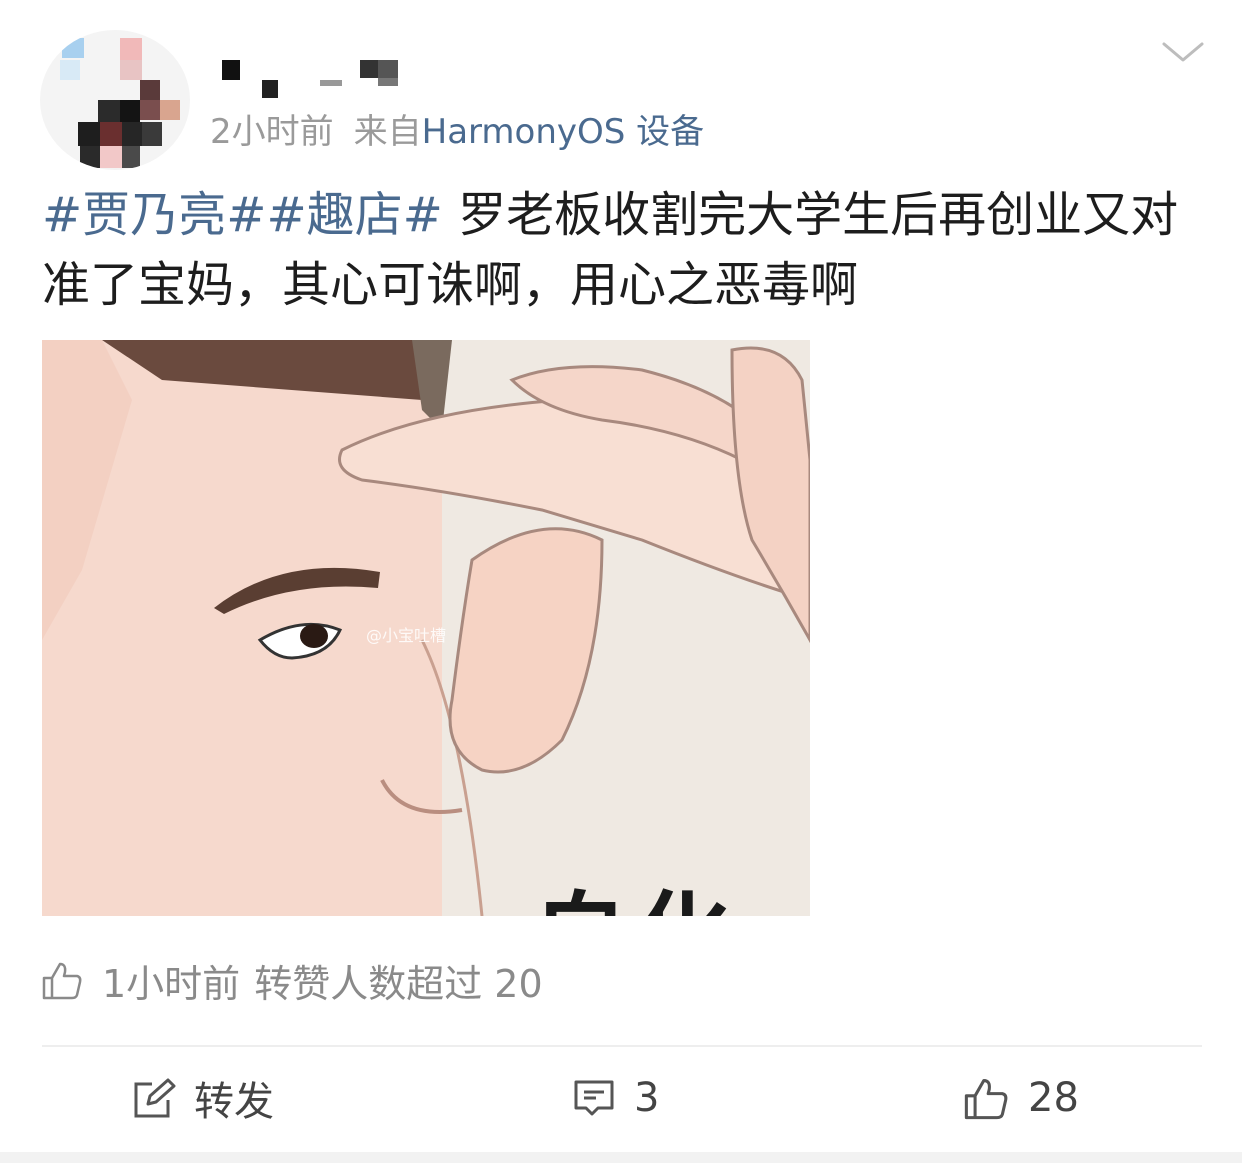 The height and width of the screenshot is (1163, 1242). What do you see at coordinates (563, 132) in the screenshot?
I see `source-device: HarmonyOS 设备` at bounding box center [563, 132].